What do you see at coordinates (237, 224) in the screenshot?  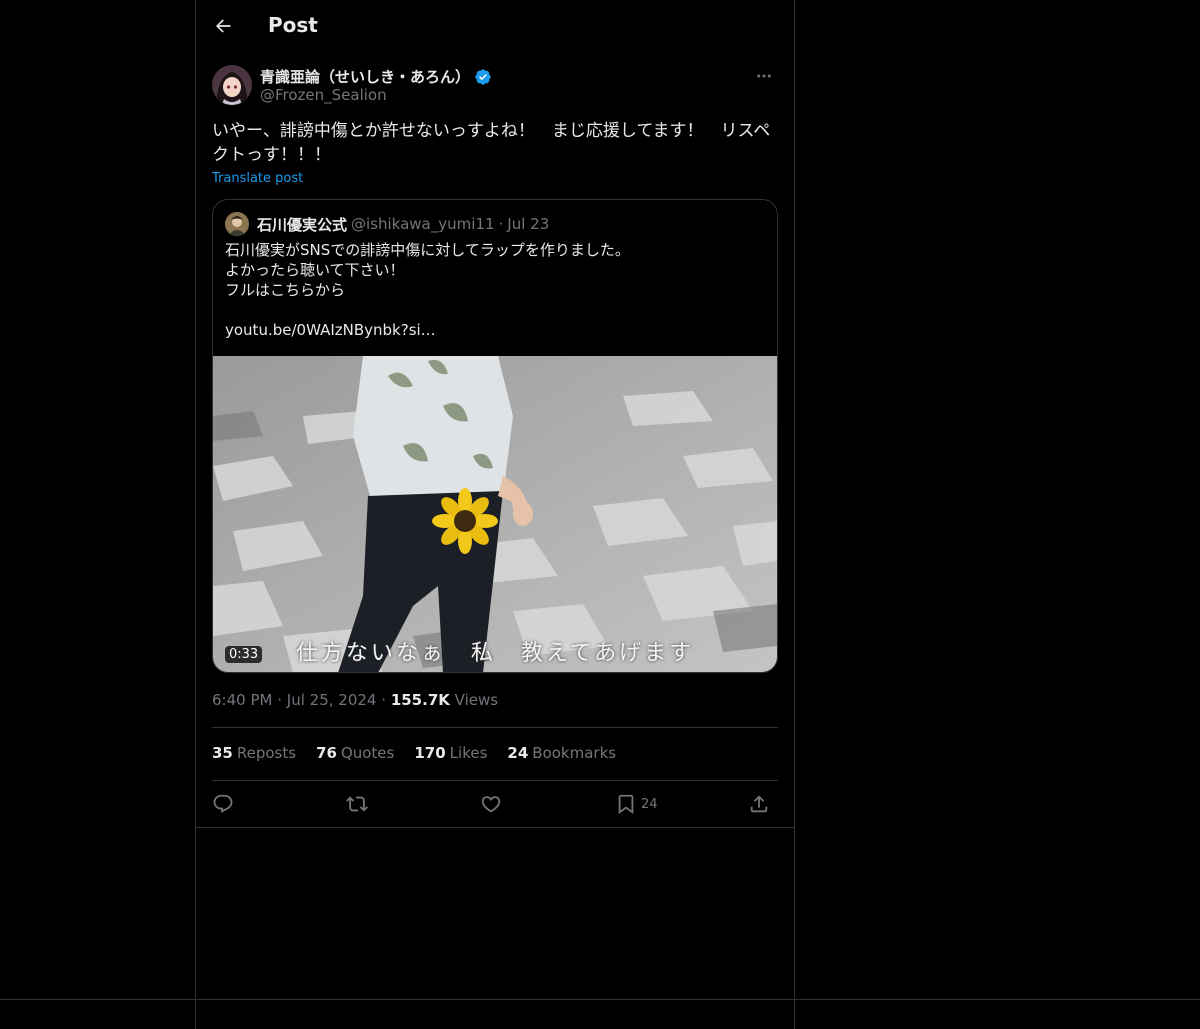 I see `quoted-avatar` at bounding box center [237, 224].